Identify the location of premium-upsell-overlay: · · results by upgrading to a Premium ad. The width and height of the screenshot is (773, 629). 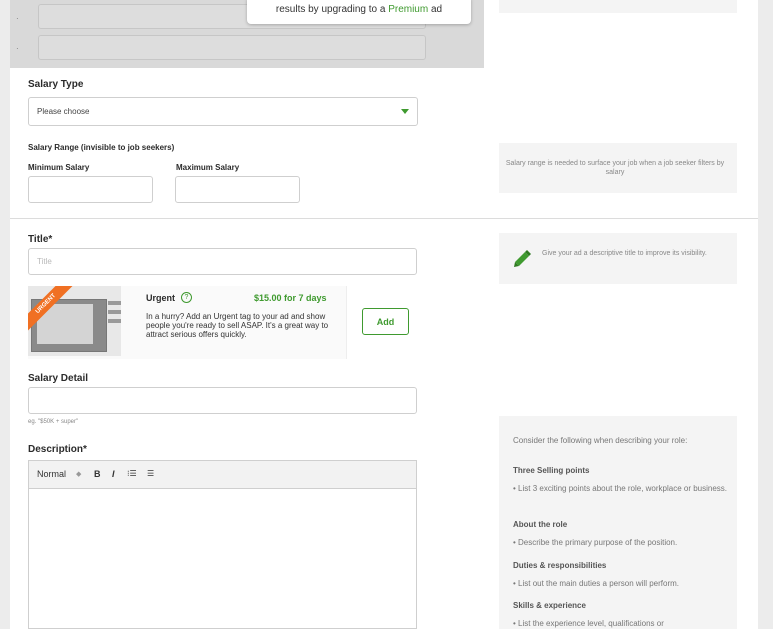
(247, 34).